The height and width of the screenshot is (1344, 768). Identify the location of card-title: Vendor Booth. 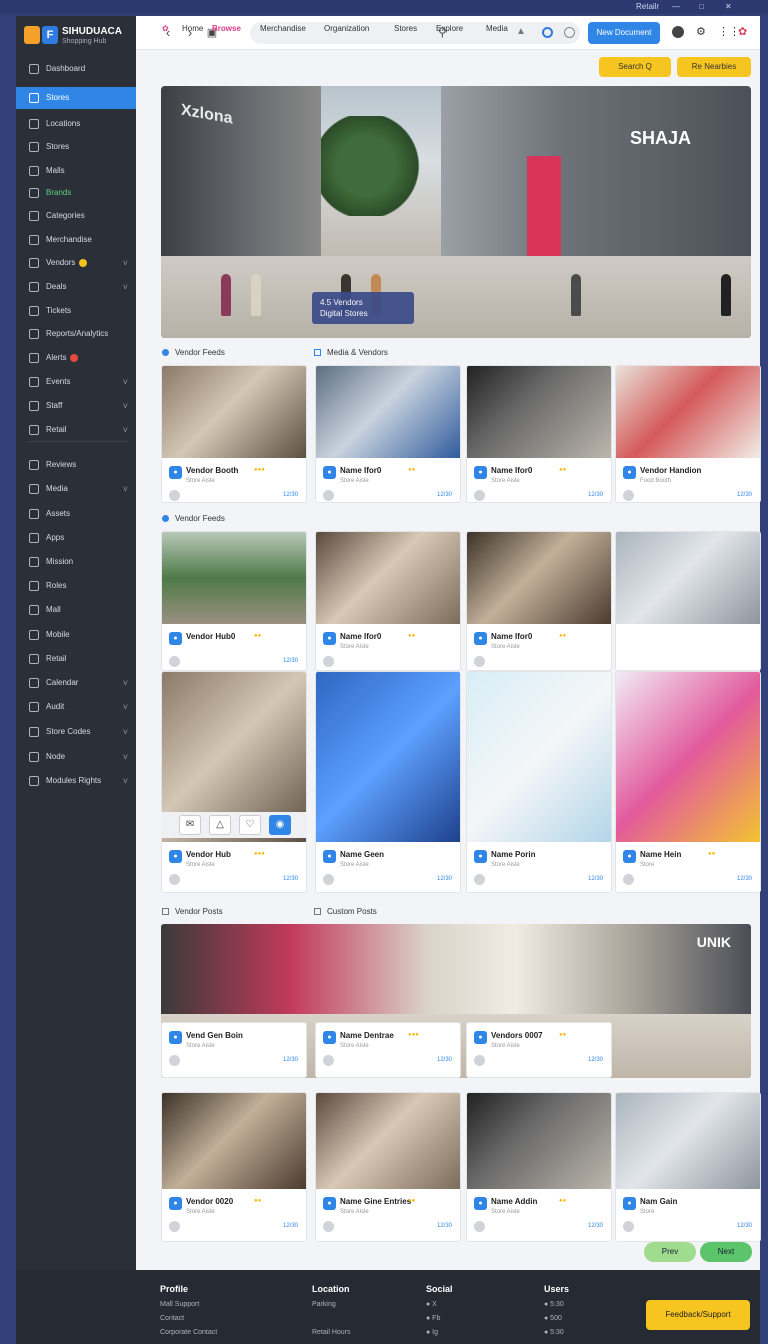
(212, 470).